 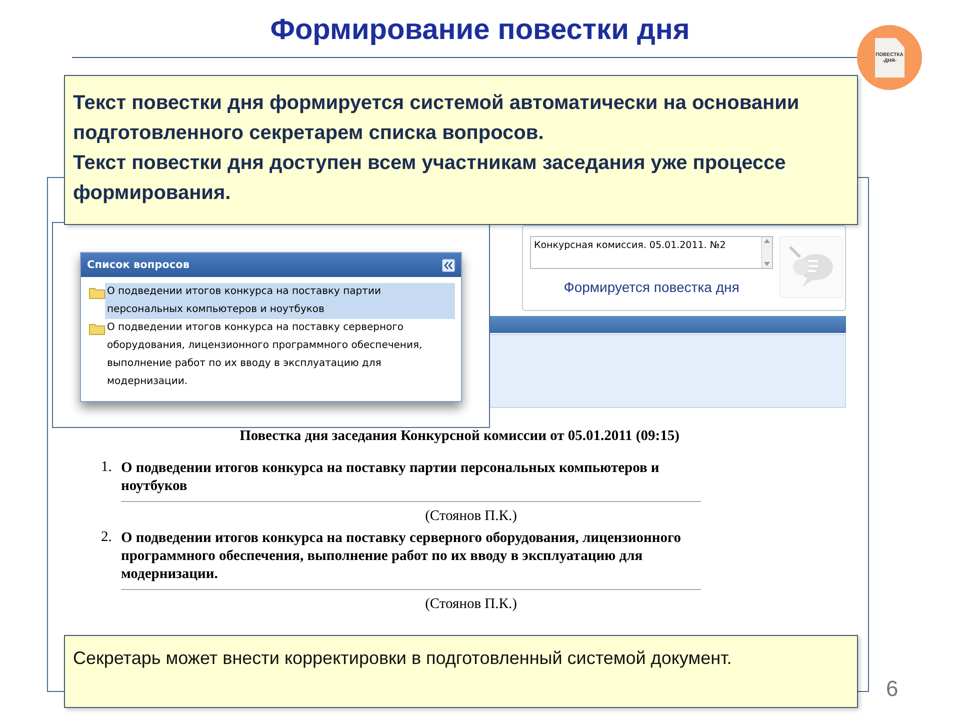 I want to click on question-item: О подведении итогов конкурса на поставку партии персональных компьютеров и ноутбуков, so click(x=280, y=301).